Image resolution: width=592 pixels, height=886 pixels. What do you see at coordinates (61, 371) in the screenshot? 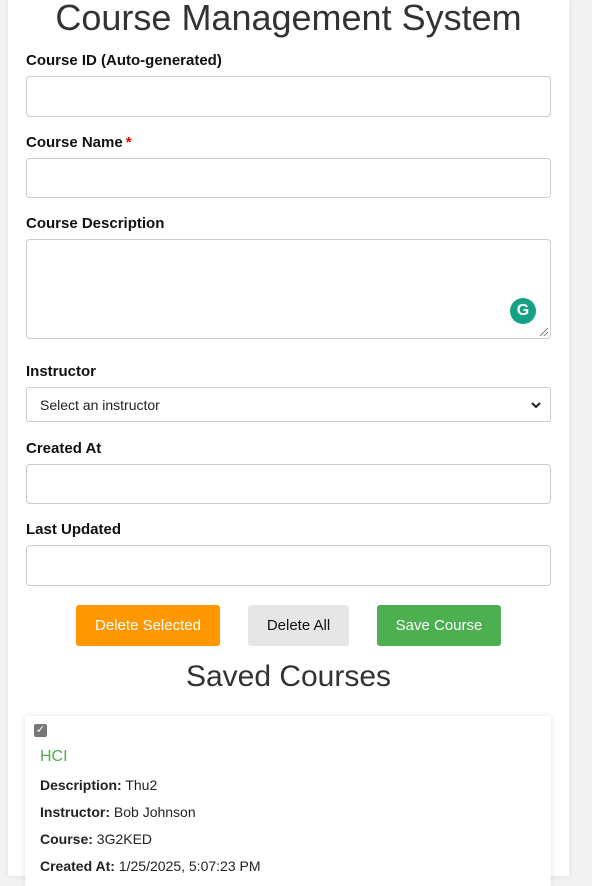
I see `instructor-label: Instructor` at bounding box center [61, 371].